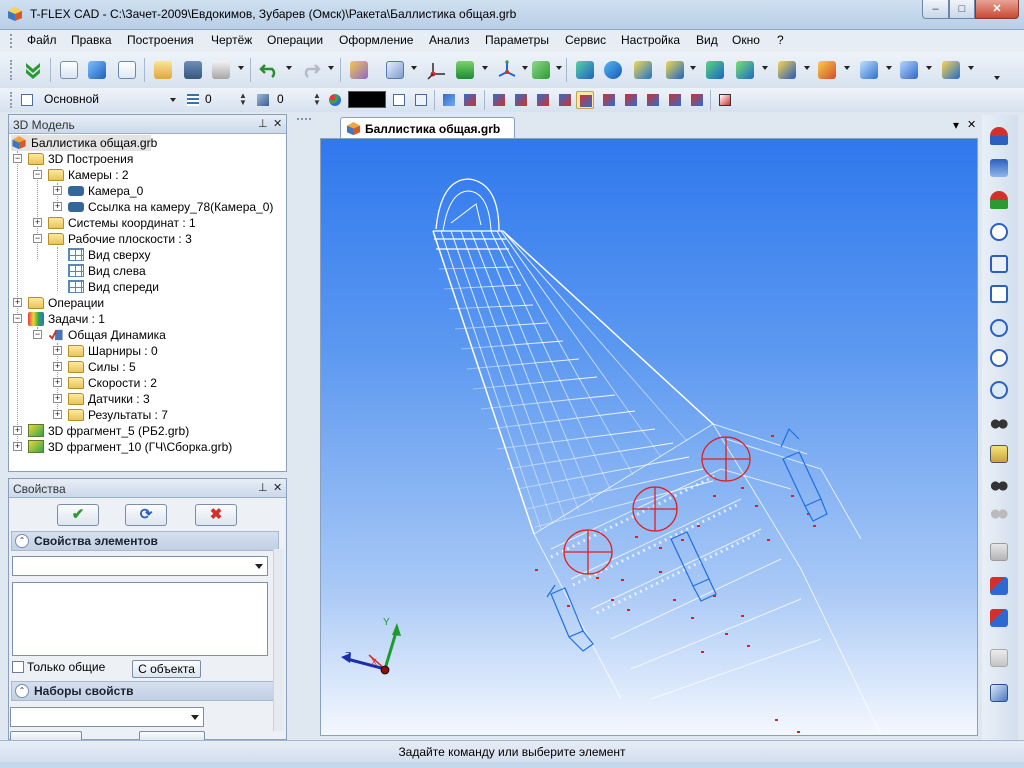 The width and height of the screenshot is (1024, 768). I want to click on property-sets-section: ⌃ Наборы свойств, so click(145, 691).